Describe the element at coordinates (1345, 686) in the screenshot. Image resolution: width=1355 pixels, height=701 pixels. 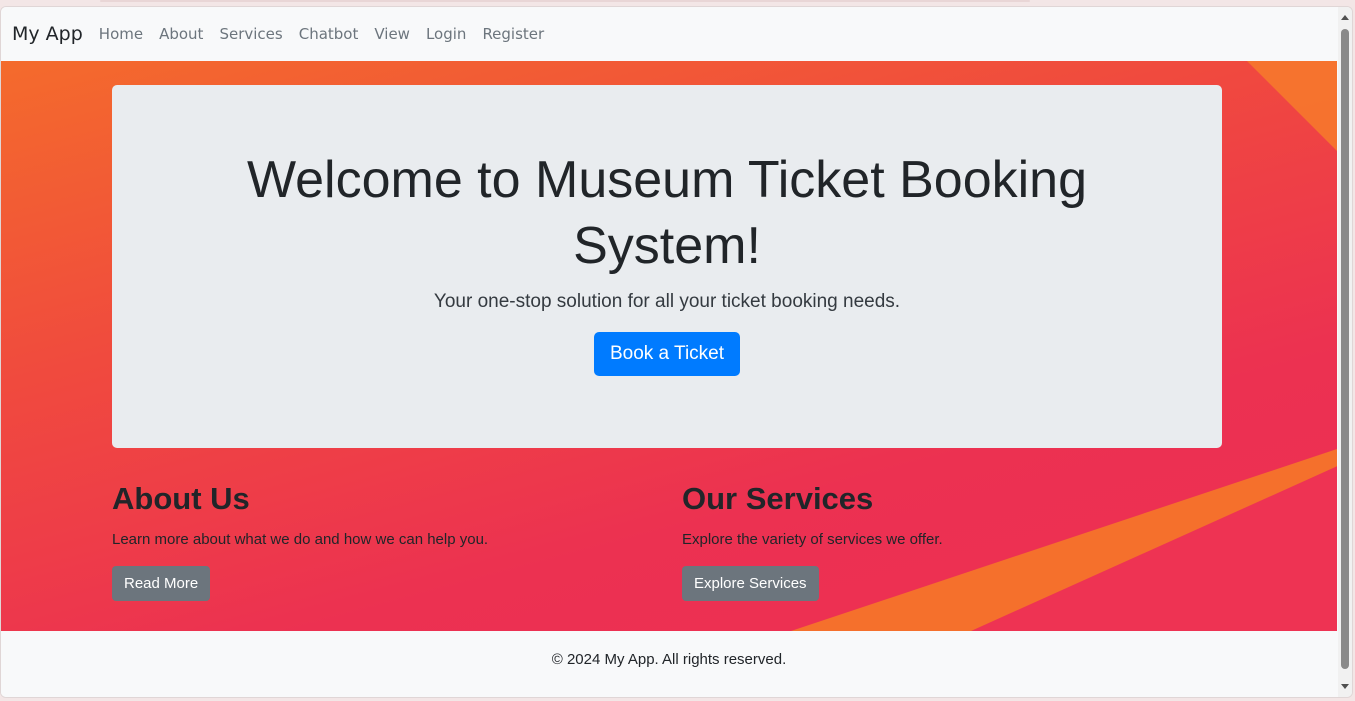
I see `scroll-down-arrow-icon` at that location.